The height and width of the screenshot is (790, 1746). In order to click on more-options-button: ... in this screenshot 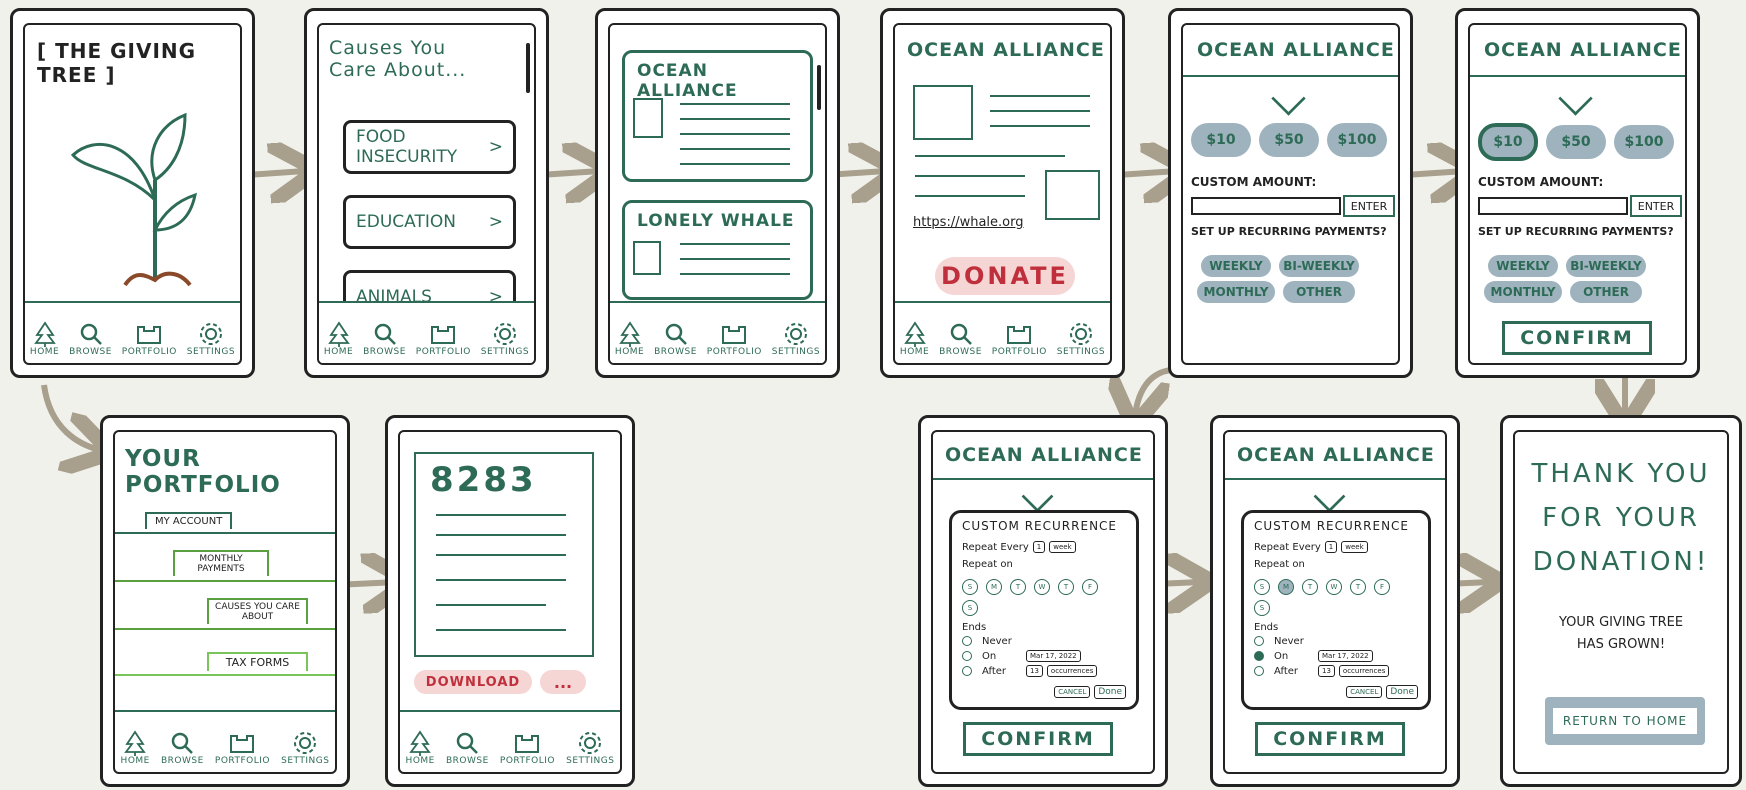, I will do `click(563, 682)`.